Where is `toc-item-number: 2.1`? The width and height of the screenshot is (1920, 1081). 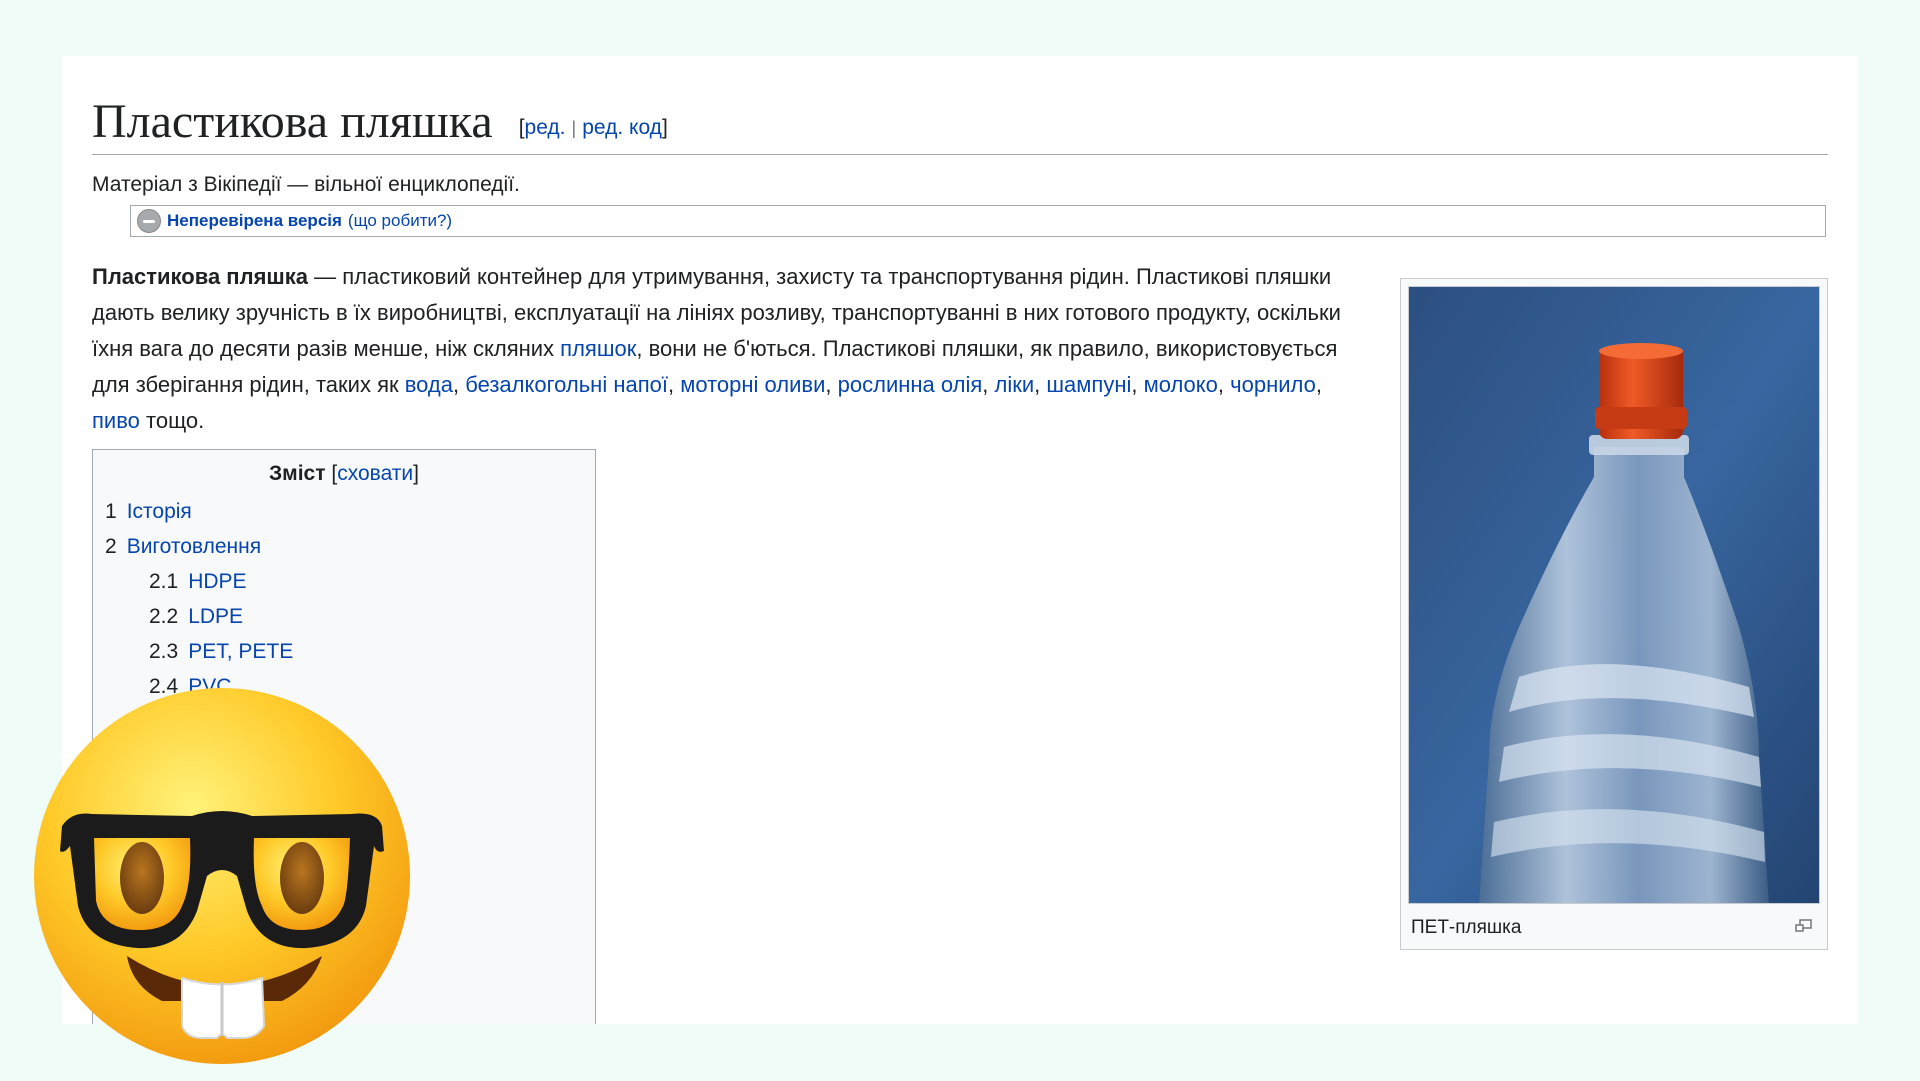 toc-item-number: 2.1 is located at coordinates (164, 581).